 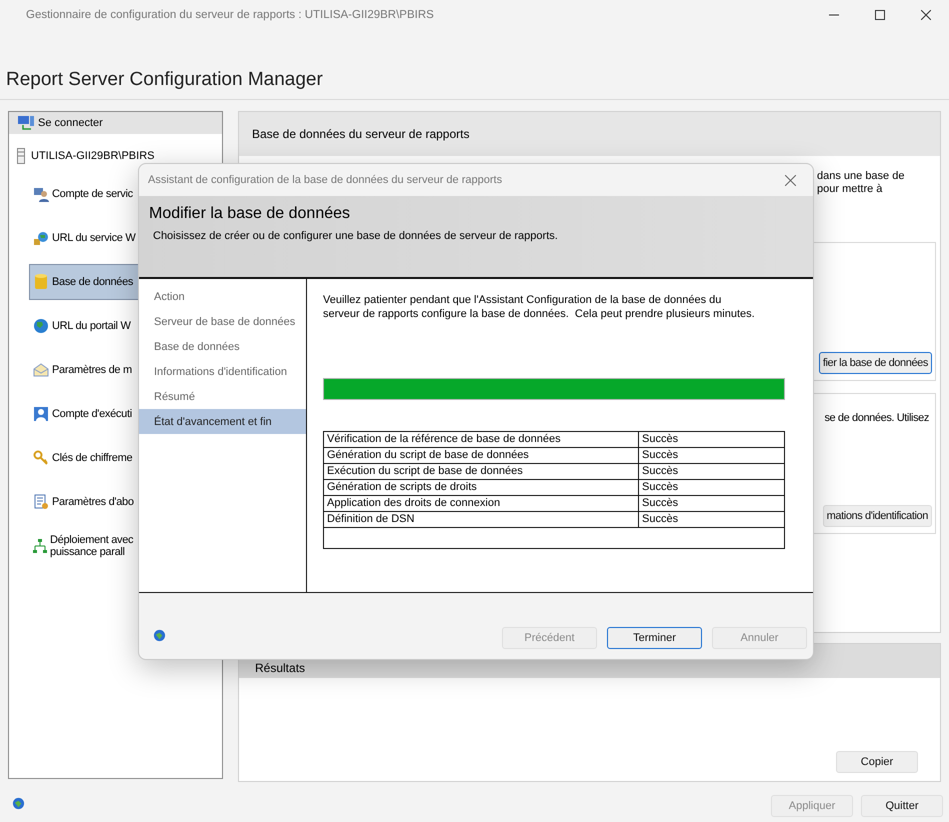 What do you see at coordinates (875, 363) in the screenshot?
I see `change-database-button: fier la base de données` at bounding box center [875, 363].